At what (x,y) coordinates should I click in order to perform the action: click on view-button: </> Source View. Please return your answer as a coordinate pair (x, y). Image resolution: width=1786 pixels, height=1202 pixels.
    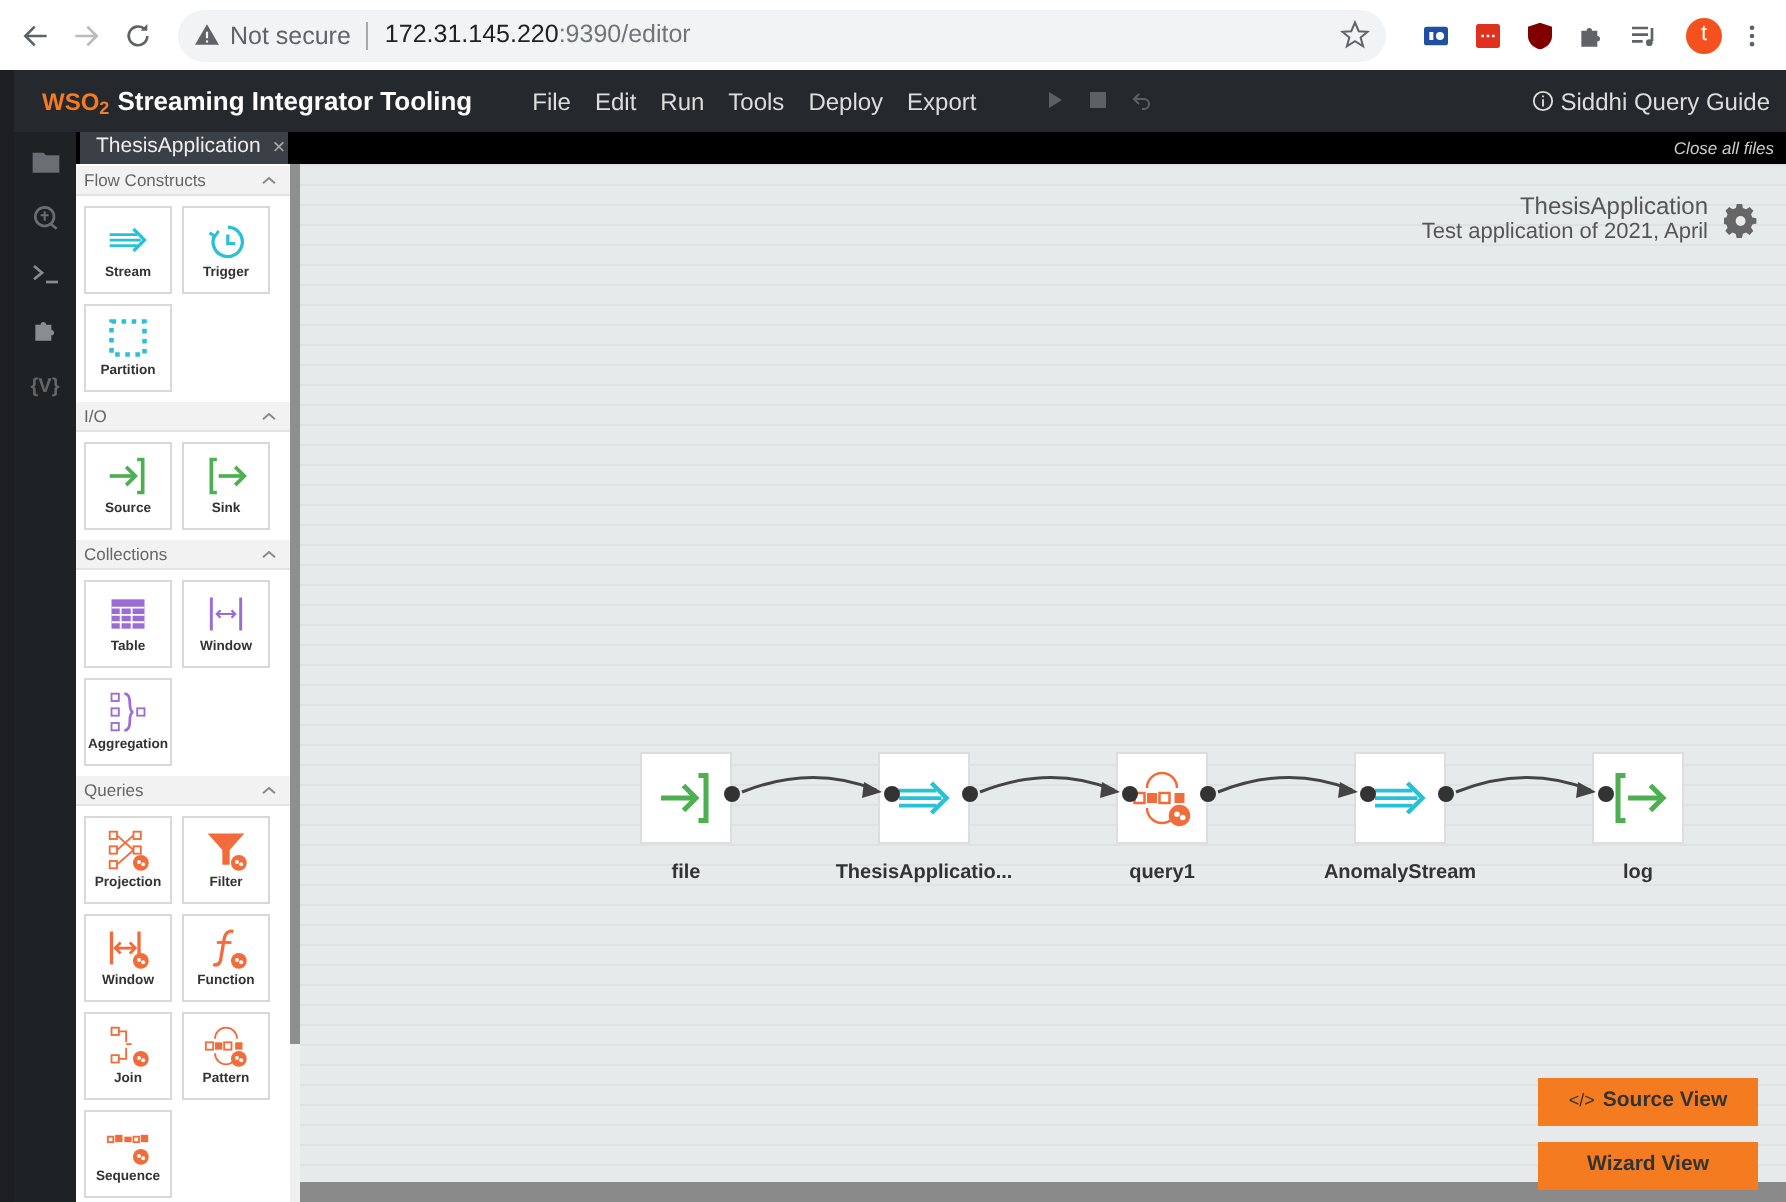
    Looking at the image, I should click on (1648, 1102).